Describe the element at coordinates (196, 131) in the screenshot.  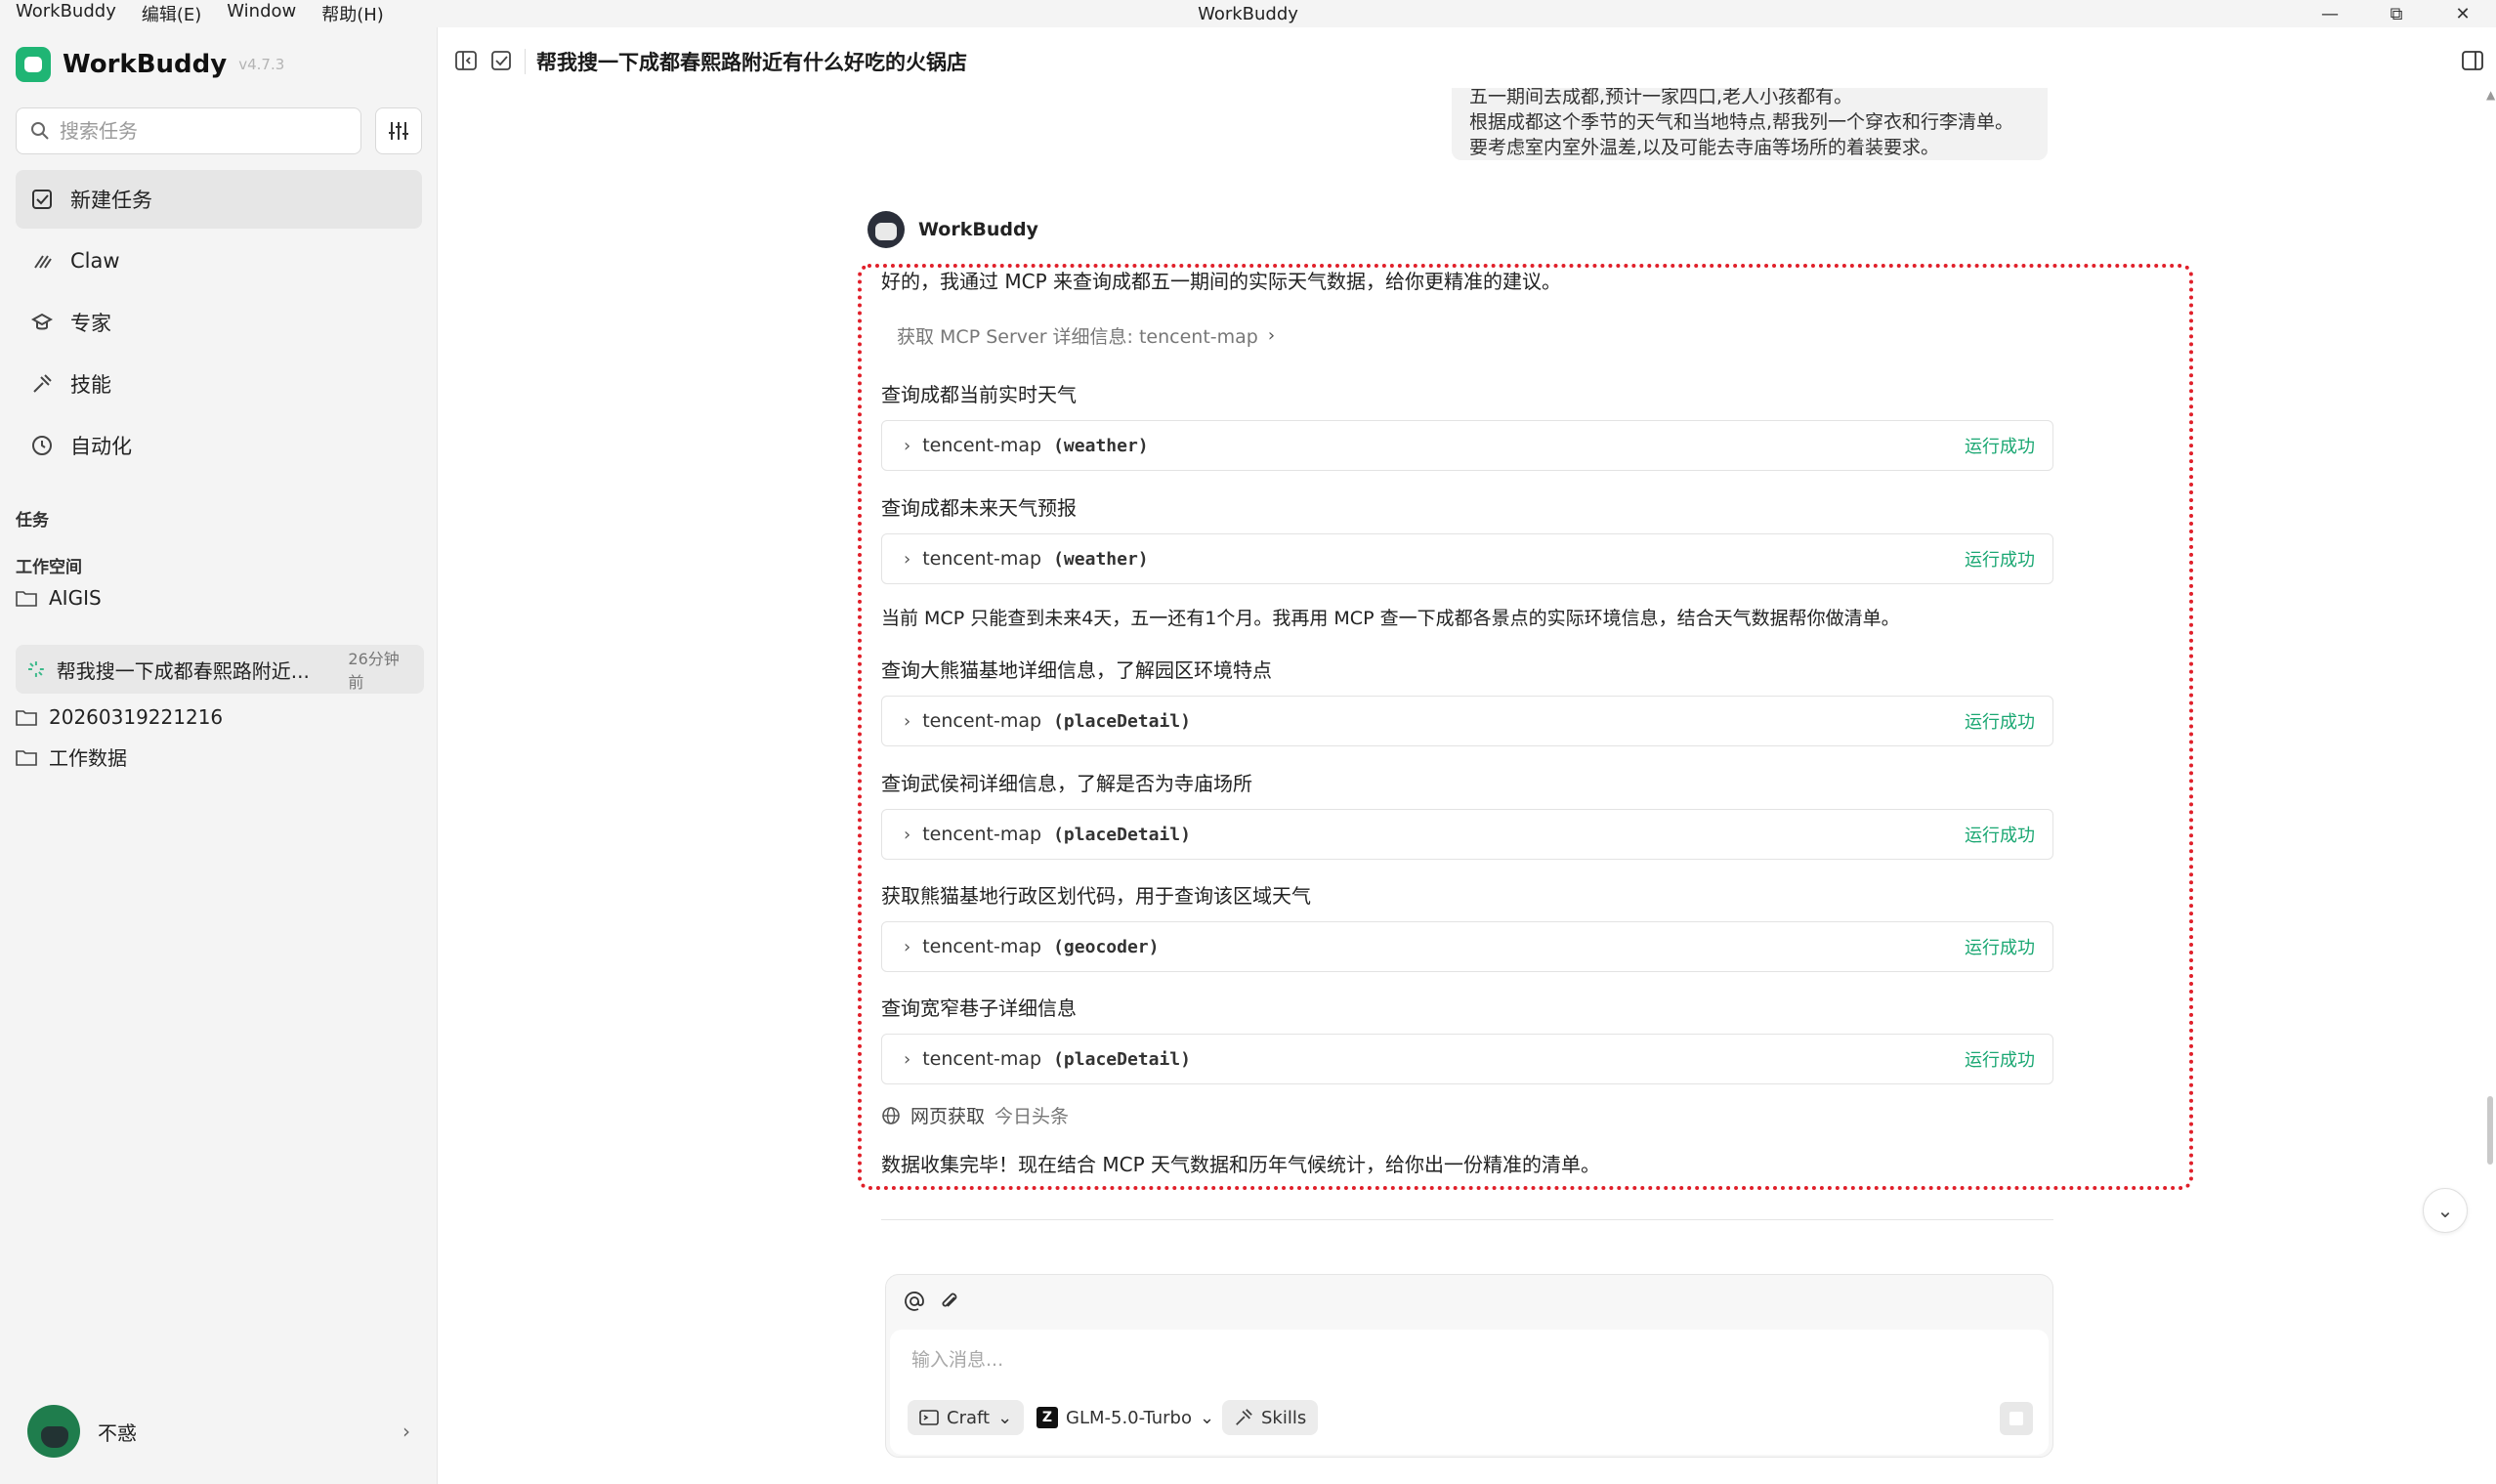
I see `search-input` at that location.